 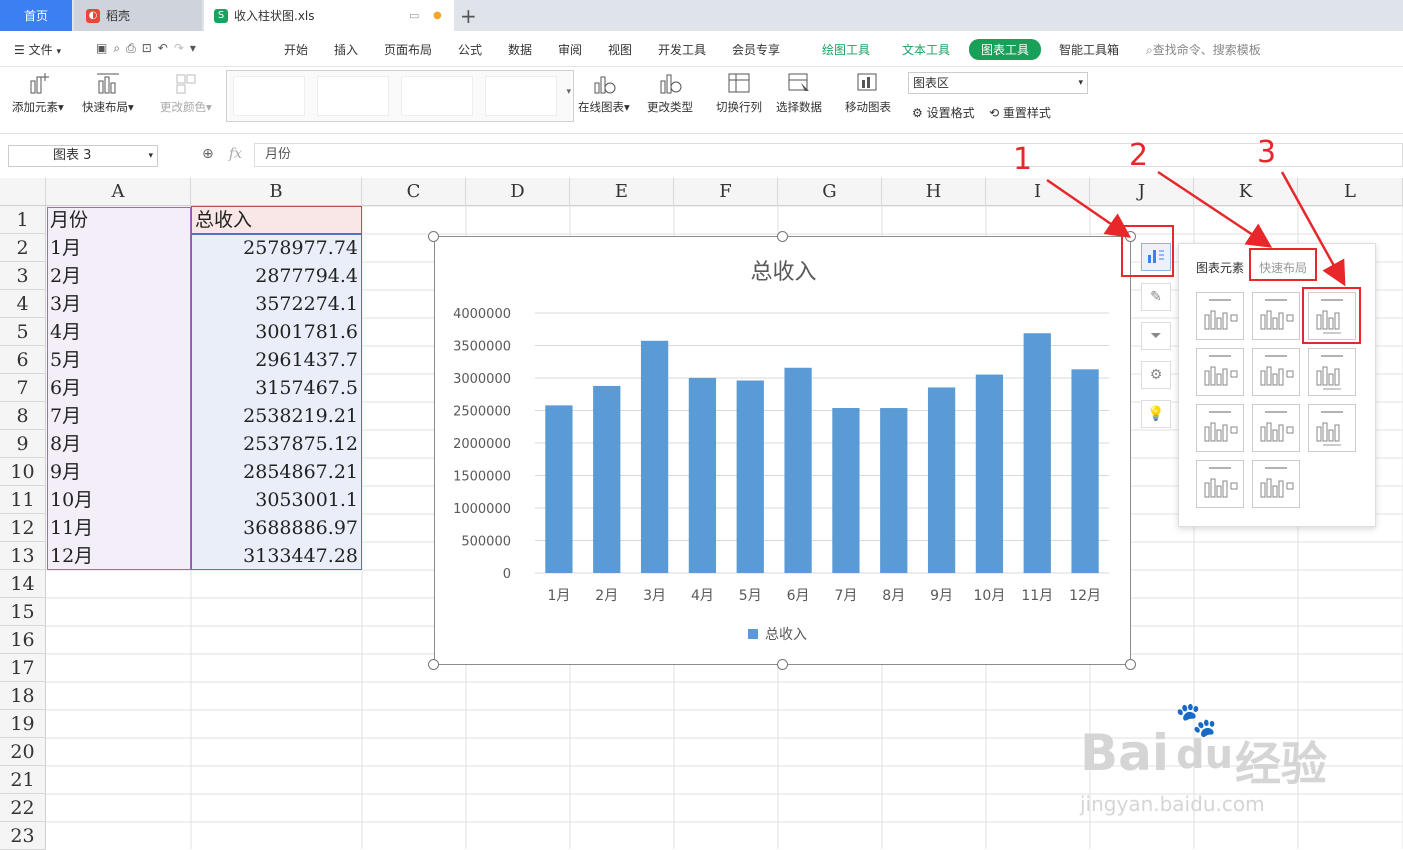 I want to click on column-header-G: G, so click(x=830, y=192).